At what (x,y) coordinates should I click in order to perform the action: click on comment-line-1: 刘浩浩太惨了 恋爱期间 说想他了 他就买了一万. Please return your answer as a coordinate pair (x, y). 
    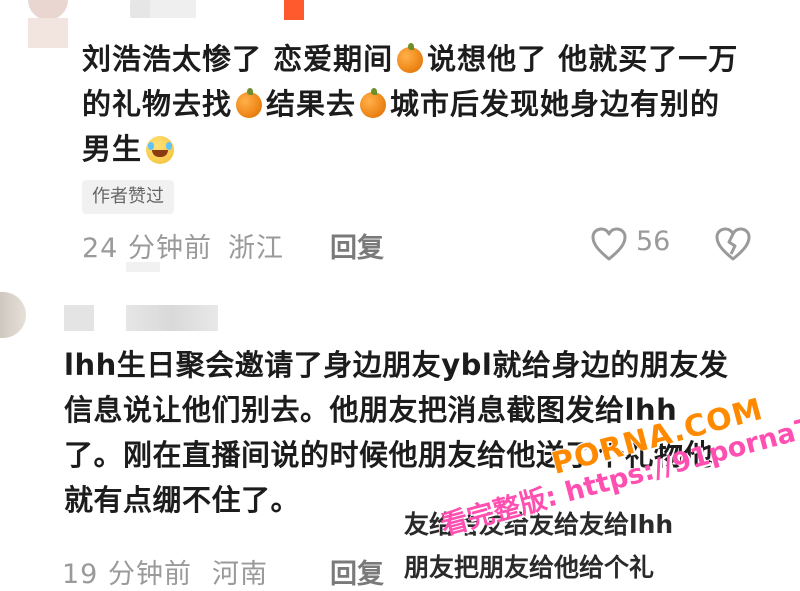
    Looking at the image, I should click on (427, 59).